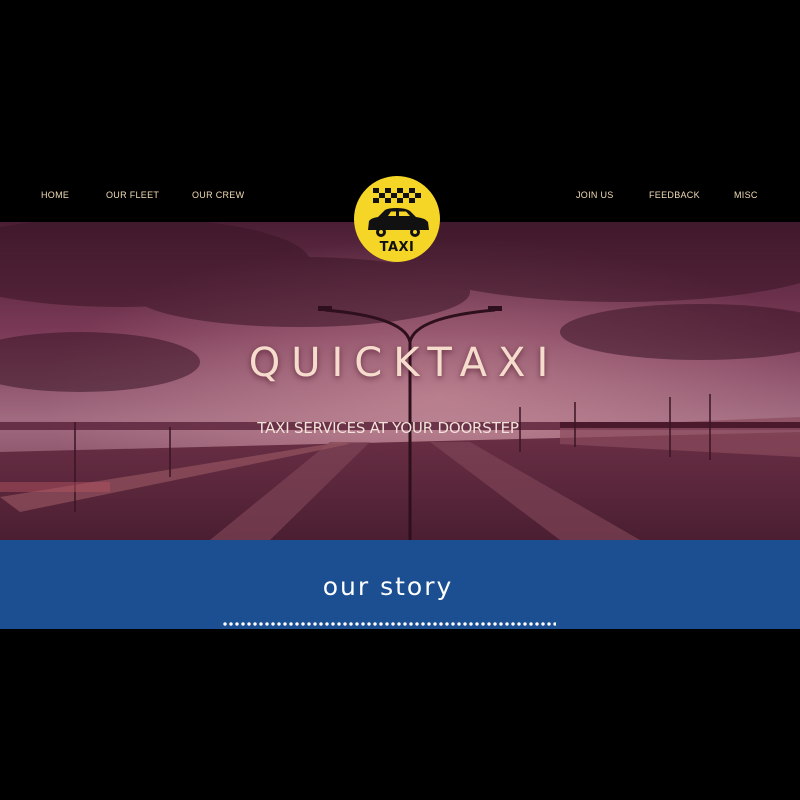  Describe the element at coordinates (674, 195) in the screenshot. I see `nav-feedback: FEEDBACK` at that location.